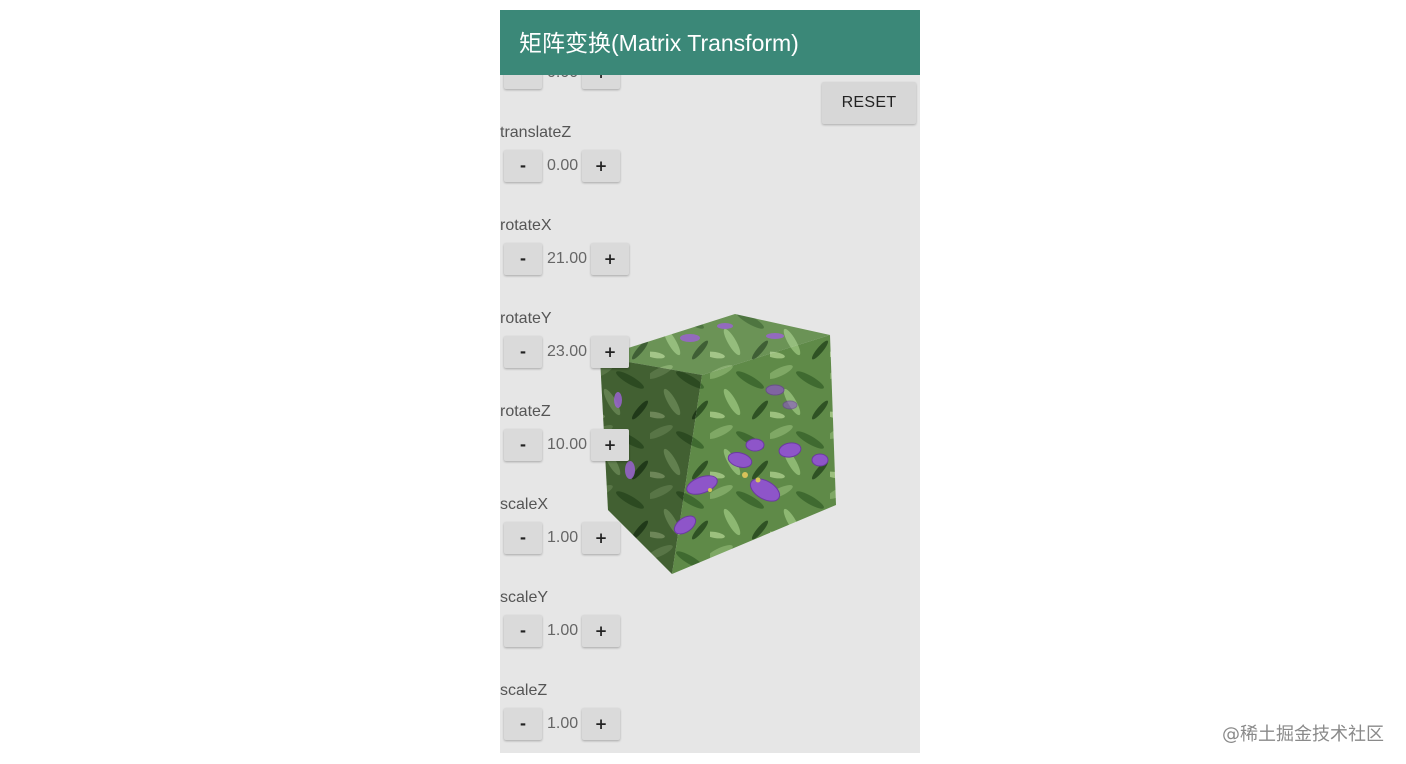 The width and height of the screenshot is (1406, 764). I want to click on rotateZ-value: 10.00, so click(567, 444).